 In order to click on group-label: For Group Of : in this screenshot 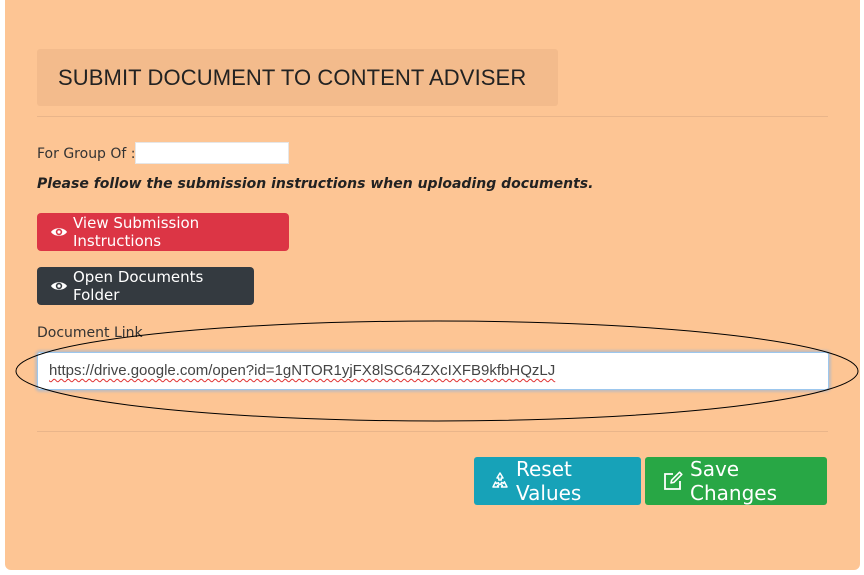, I will do `click(86, 154)`.